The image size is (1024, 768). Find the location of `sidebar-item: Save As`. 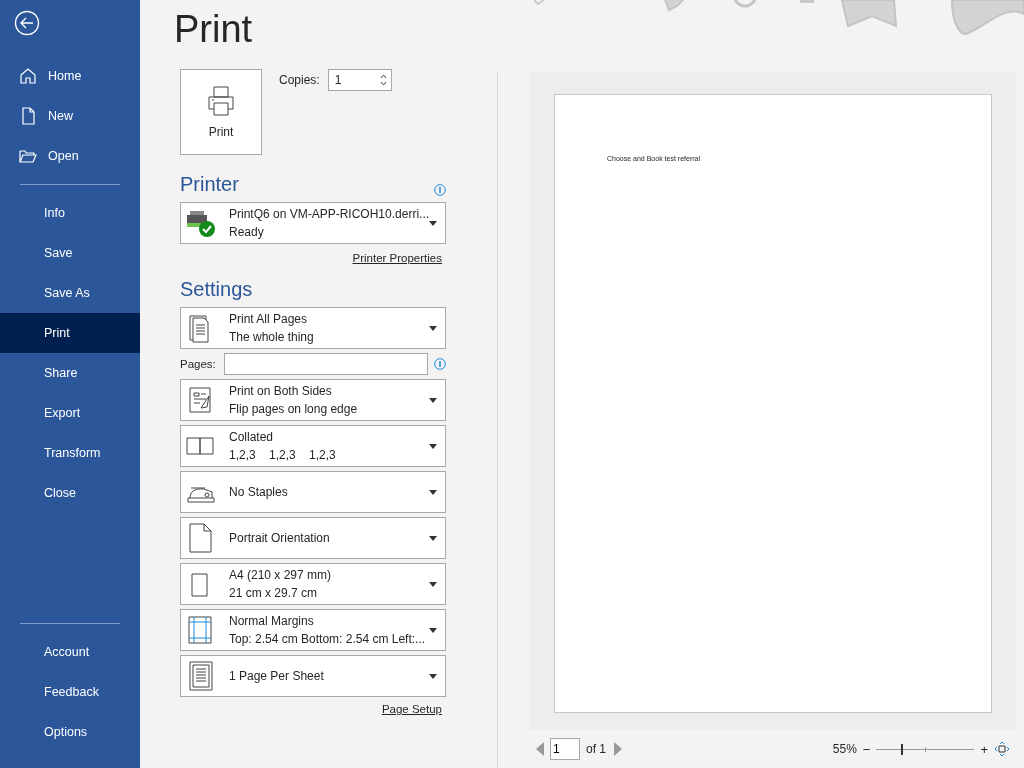

sidebar-item: Save As is located at coordinates (70, 293).